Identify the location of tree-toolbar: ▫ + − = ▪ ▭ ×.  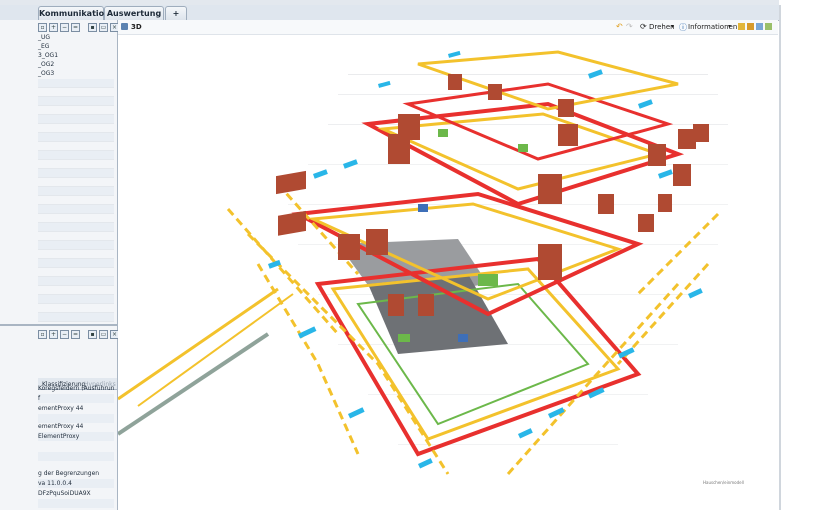
(78, 27).